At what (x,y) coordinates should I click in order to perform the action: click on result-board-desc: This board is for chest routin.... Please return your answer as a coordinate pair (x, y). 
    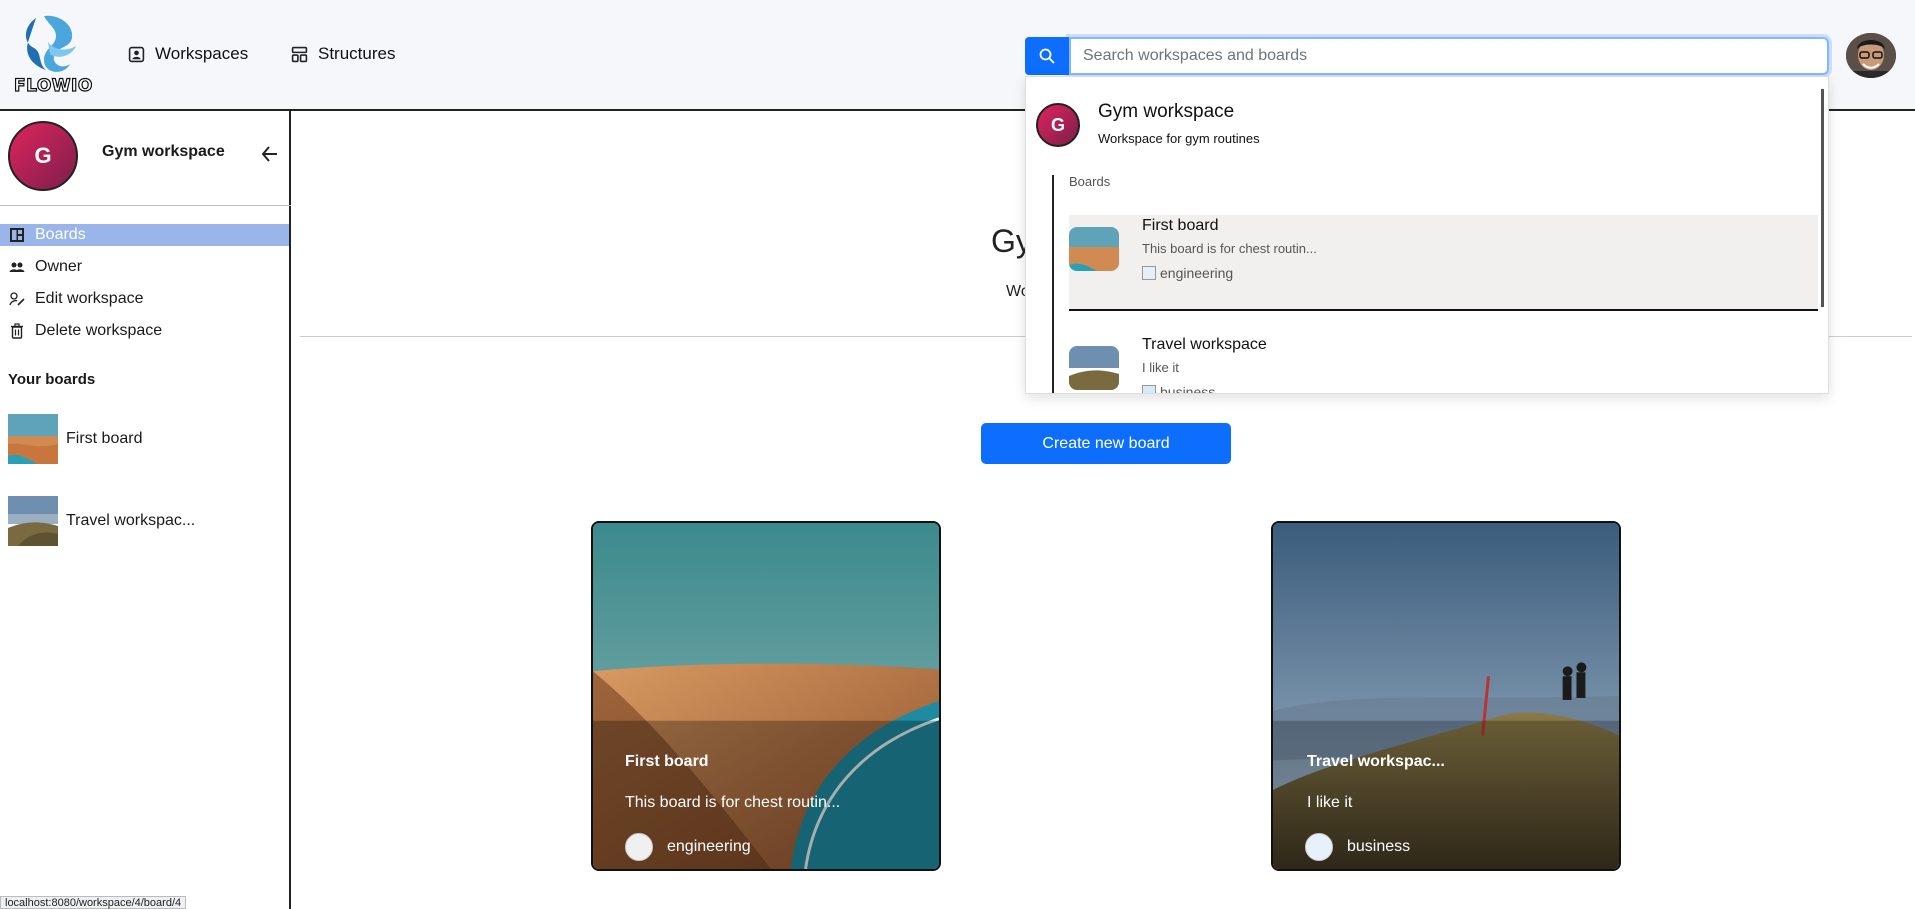
    Looking at the image, I should click on (1229, 248).